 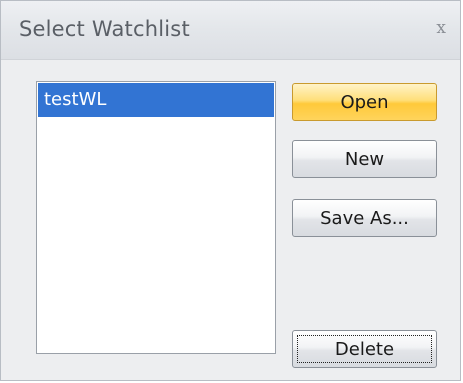 I want to click on delete-button: Delete, so click(x=364, y=349).